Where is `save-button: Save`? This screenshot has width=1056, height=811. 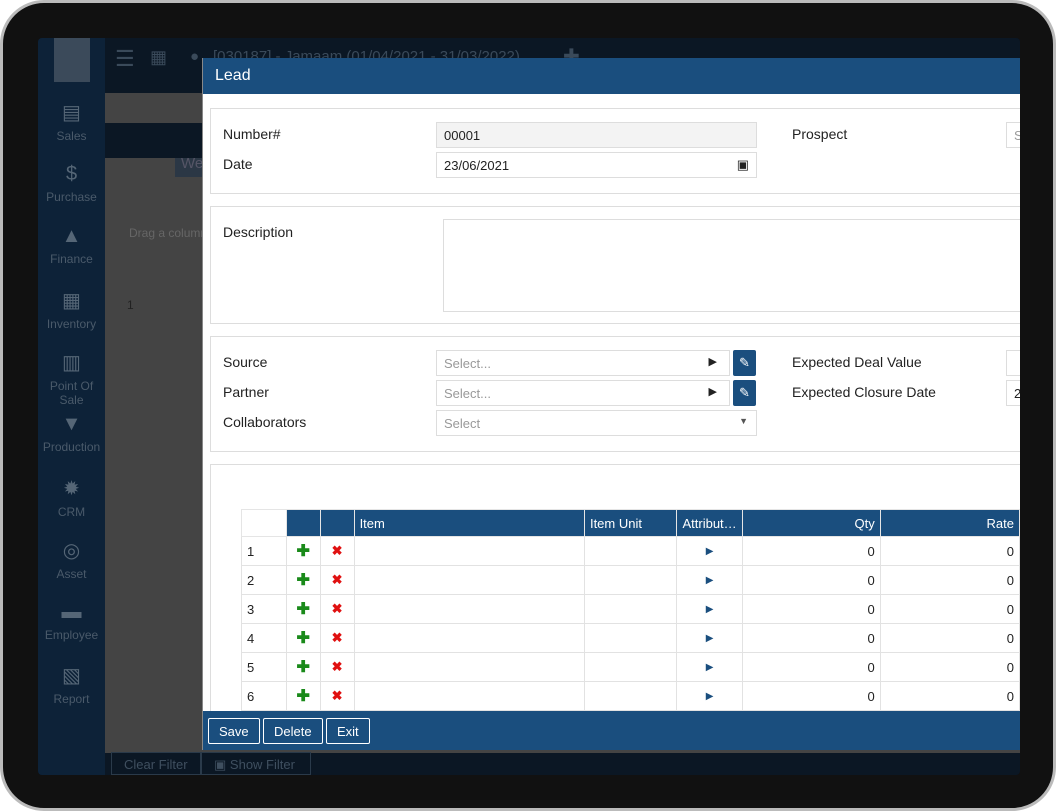 save-button: Save is located at coordinates (234, 731).